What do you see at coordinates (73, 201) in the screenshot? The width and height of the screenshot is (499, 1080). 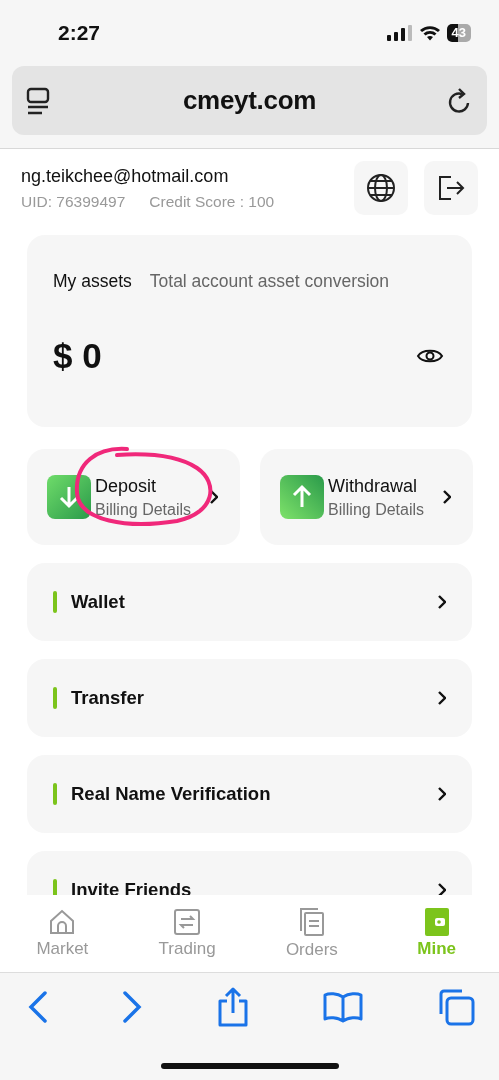 I see `user-uid: UID: 76399497` at bounding box center [73, 201].